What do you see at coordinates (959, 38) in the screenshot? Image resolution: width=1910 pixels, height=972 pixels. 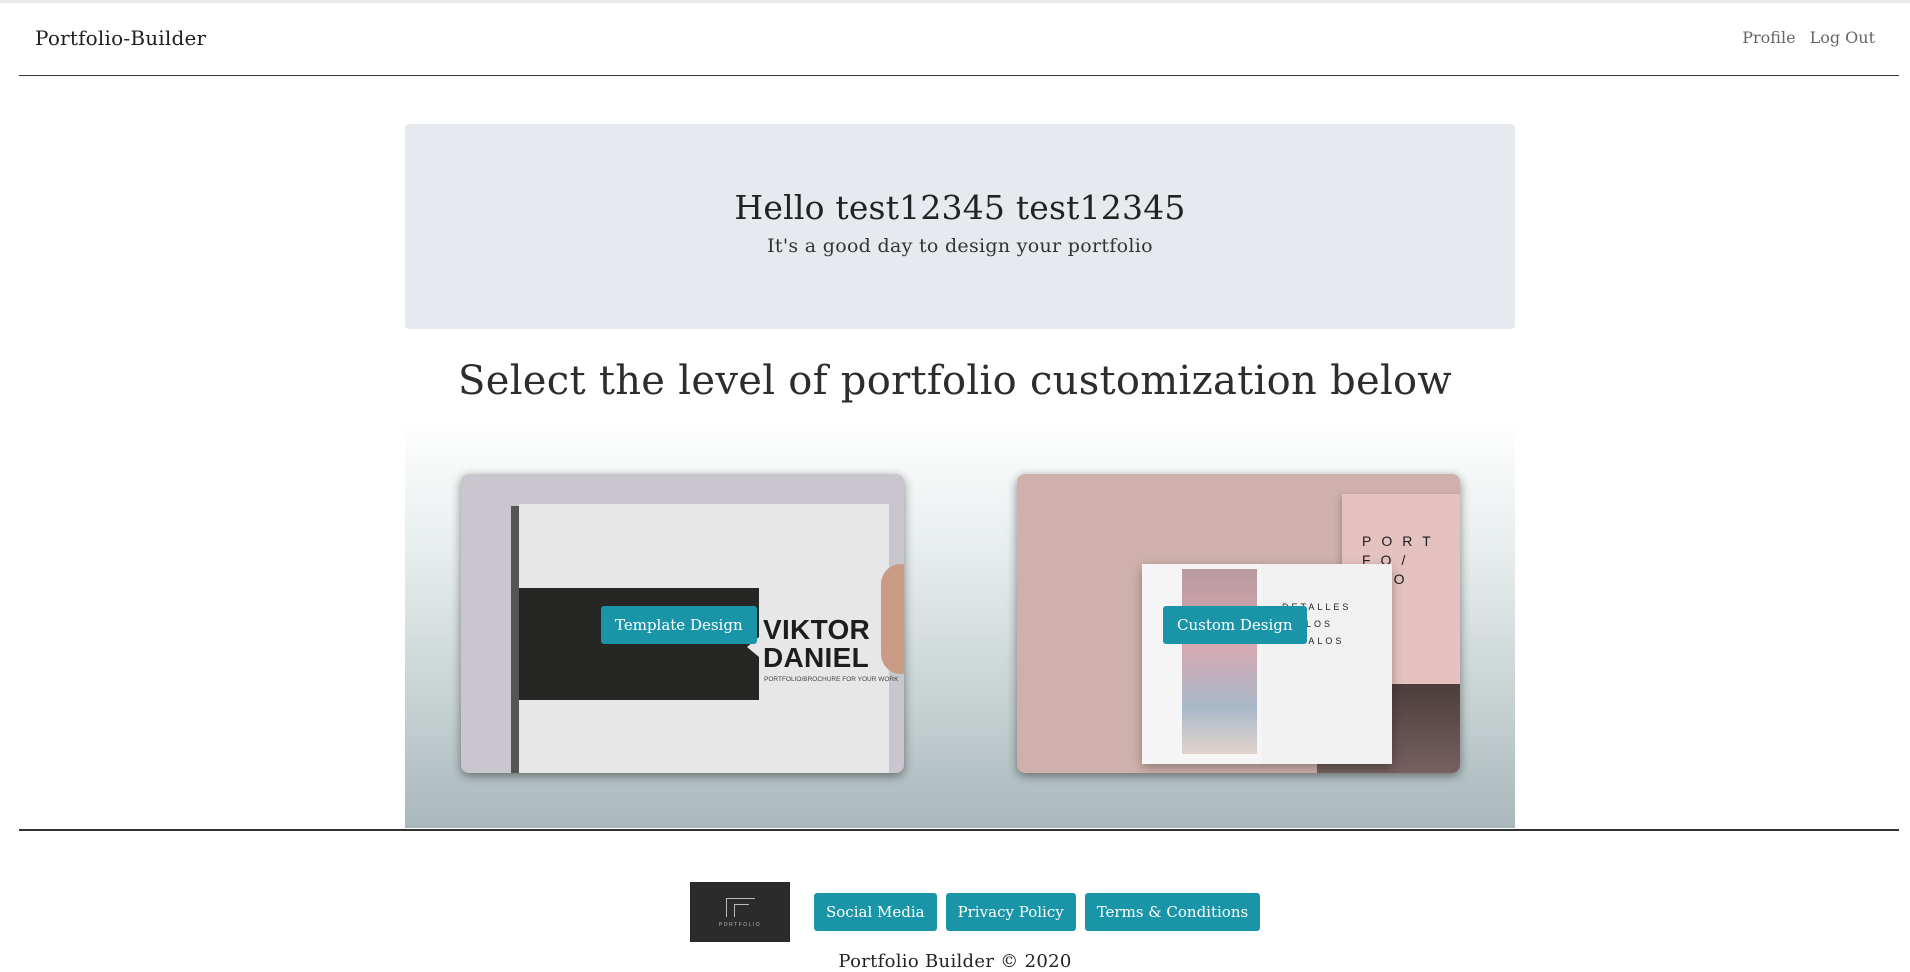 I see `navbar: Portfolio-Builder Profile Log Out` at bounding box center [959, 38].